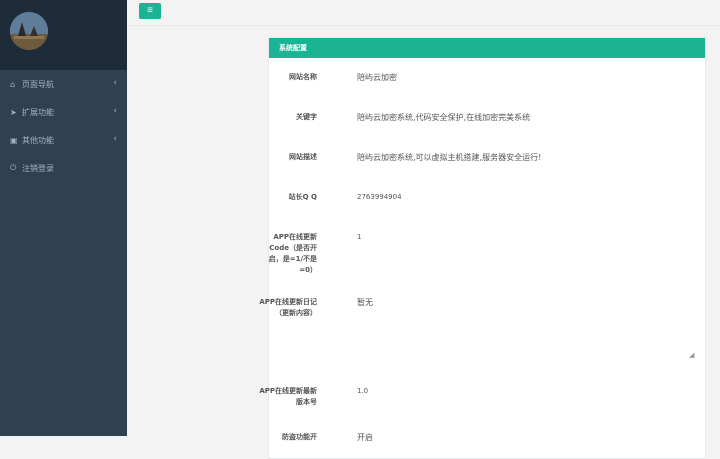 The height and width of the screenshot is (459, 720). What do you see at coordinates (288, 307) in the screenshot?
I see `field-label: APP在线更新日记（更新内容）` at bounding box center [288, 307].